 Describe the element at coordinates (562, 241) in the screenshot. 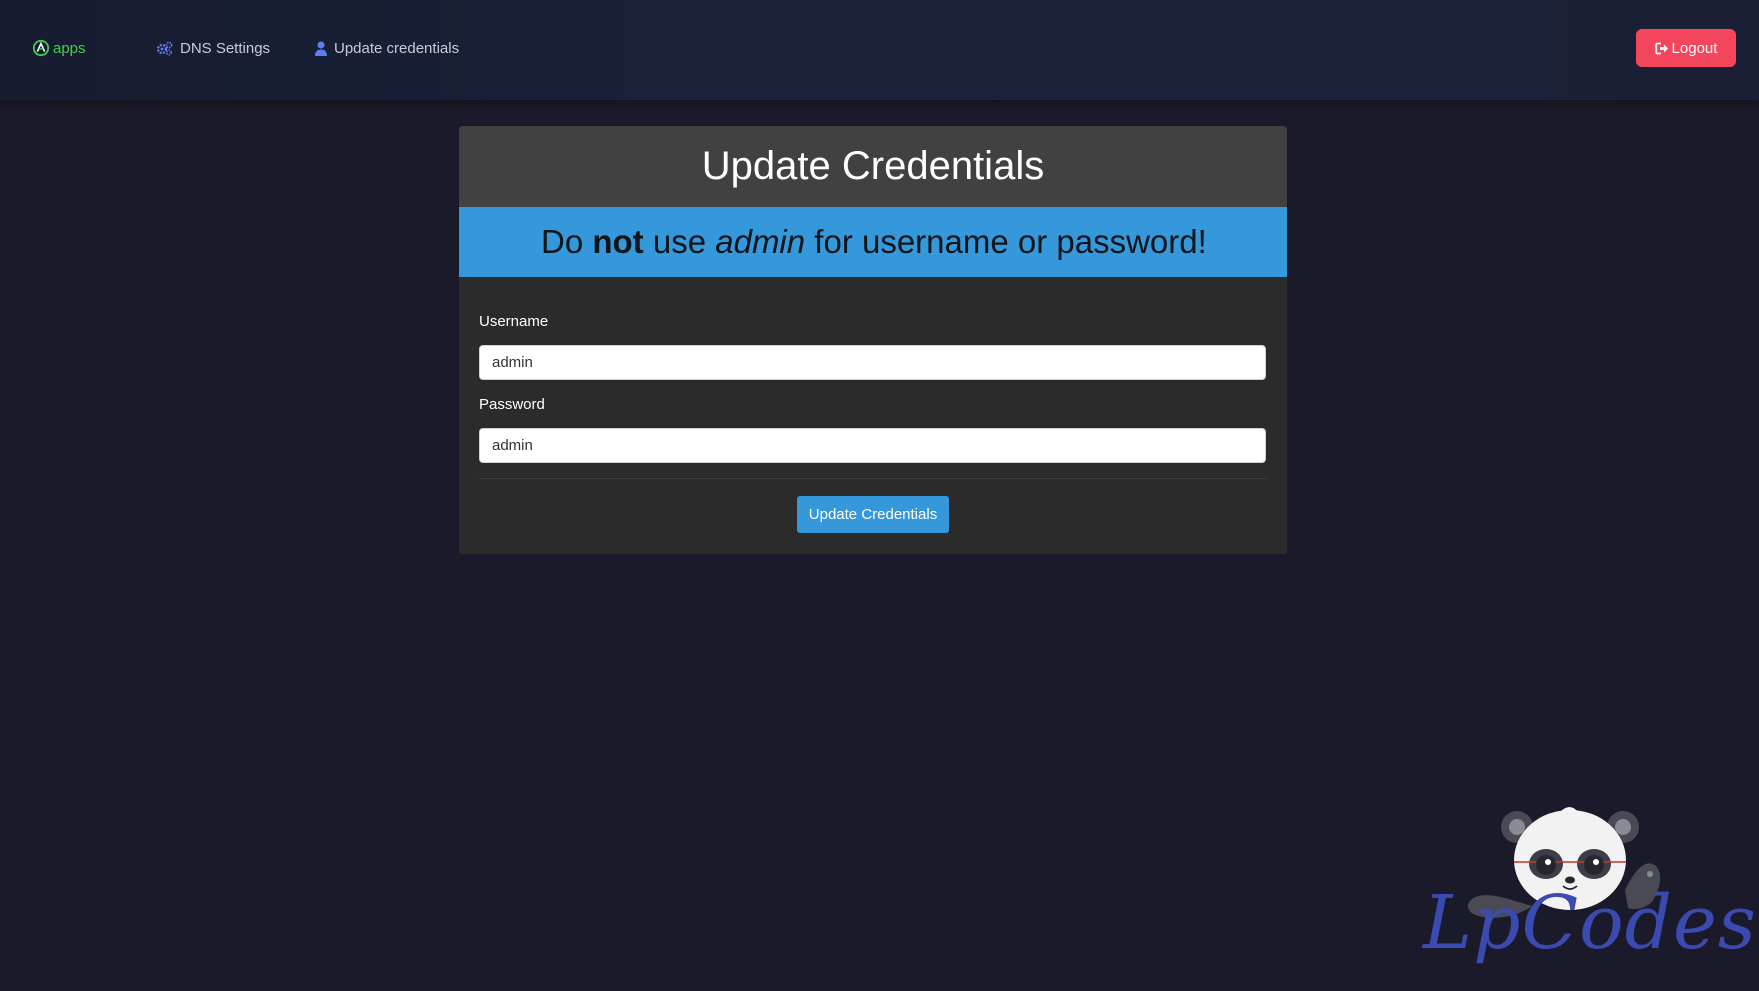

I see `alert-prefix: Do` at that location.